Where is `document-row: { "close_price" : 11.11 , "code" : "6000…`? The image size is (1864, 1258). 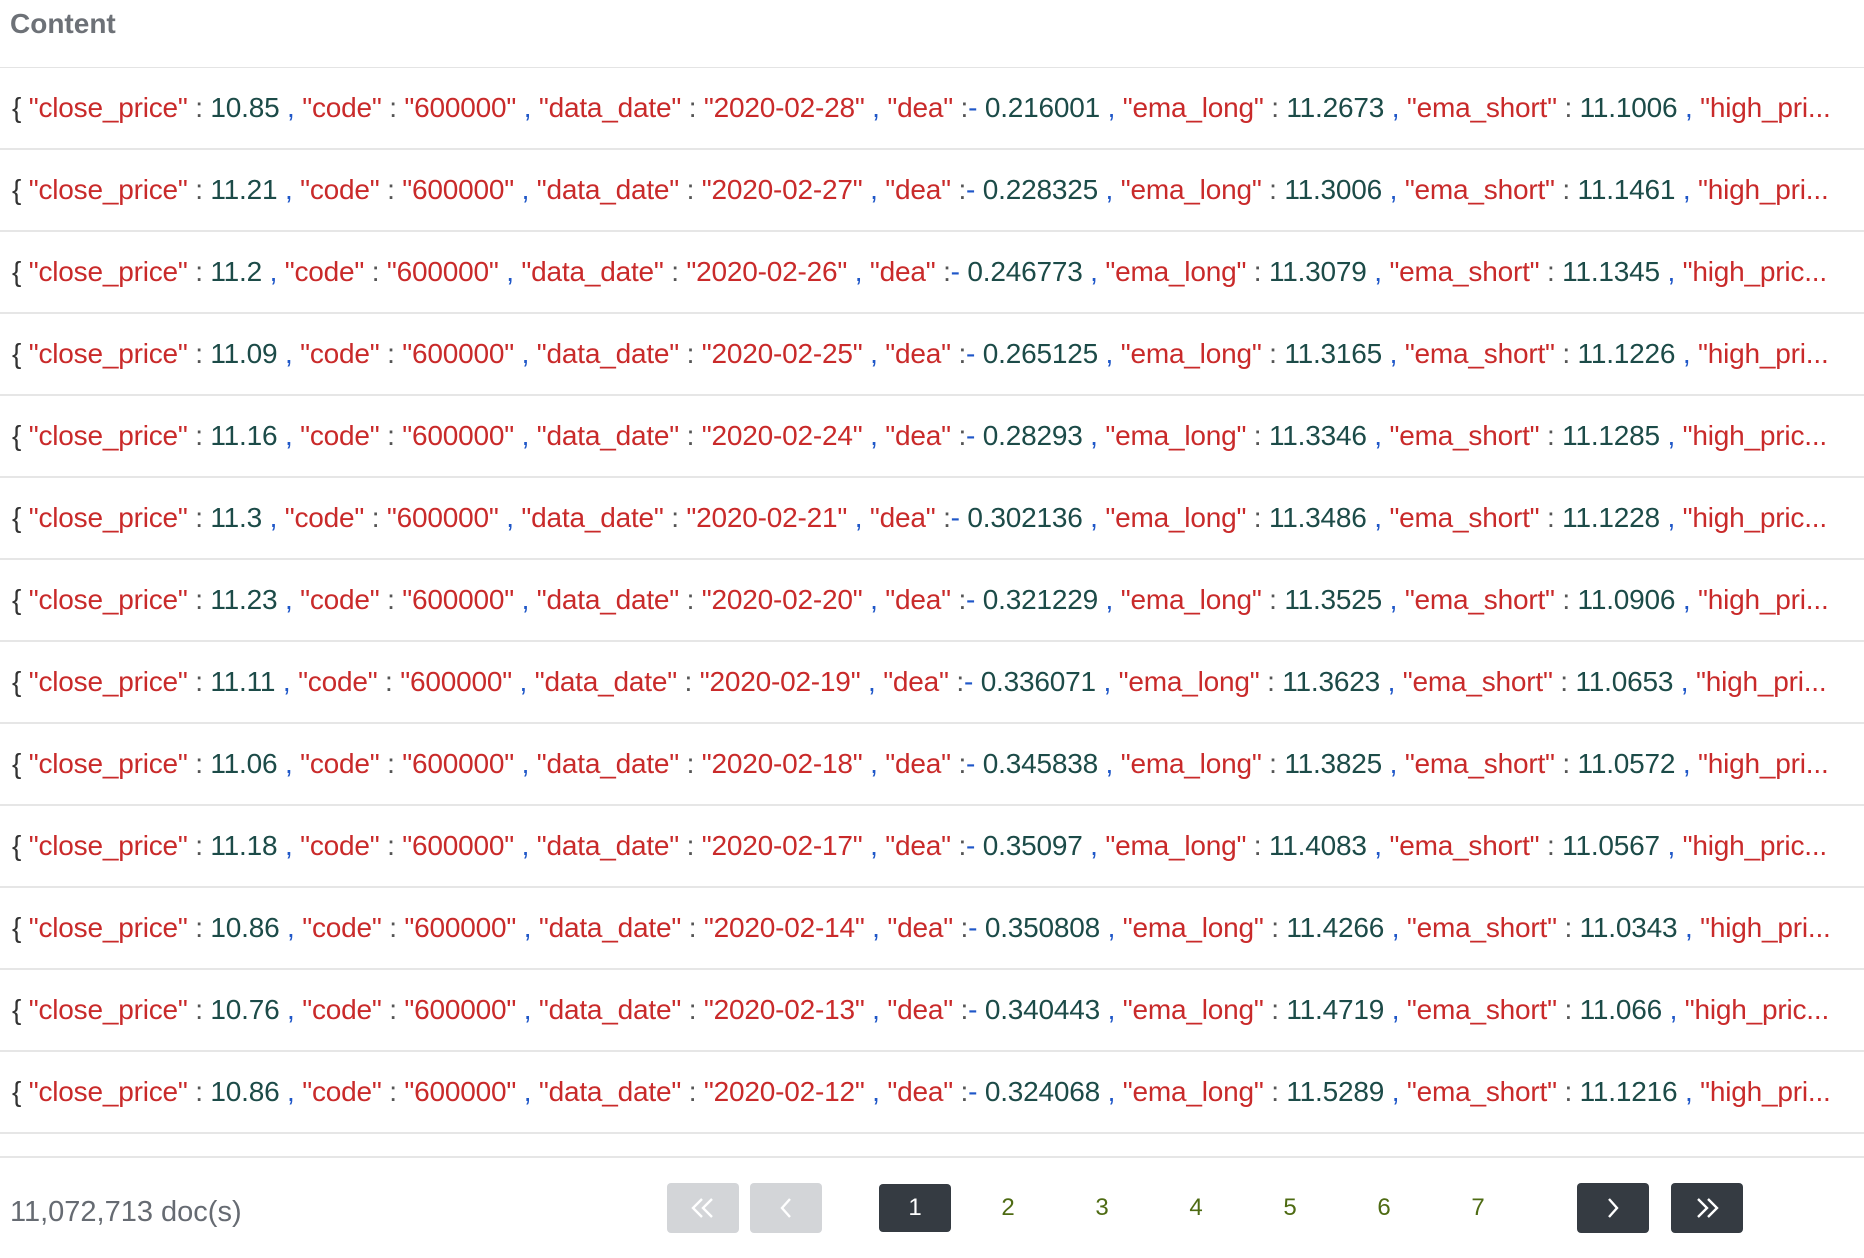
document-row: { "close_price" : 11.11 , "code" : "6000… is located at coordinates (932, 683).